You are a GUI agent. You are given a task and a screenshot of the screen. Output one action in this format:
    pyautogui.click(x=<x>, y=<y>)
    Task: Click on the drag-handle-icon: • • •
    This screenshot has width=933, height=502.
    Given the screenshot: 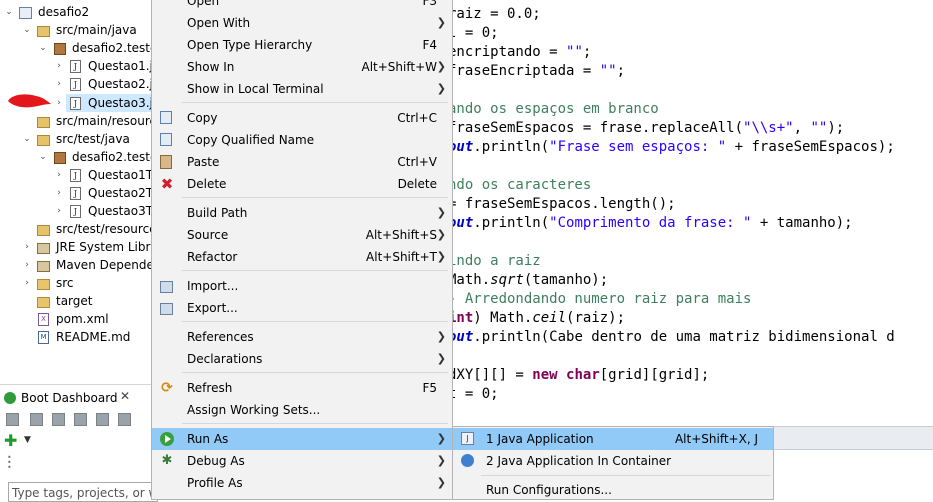 What is the action you would take?
    pyautogui.click(x=9, y=463)
    